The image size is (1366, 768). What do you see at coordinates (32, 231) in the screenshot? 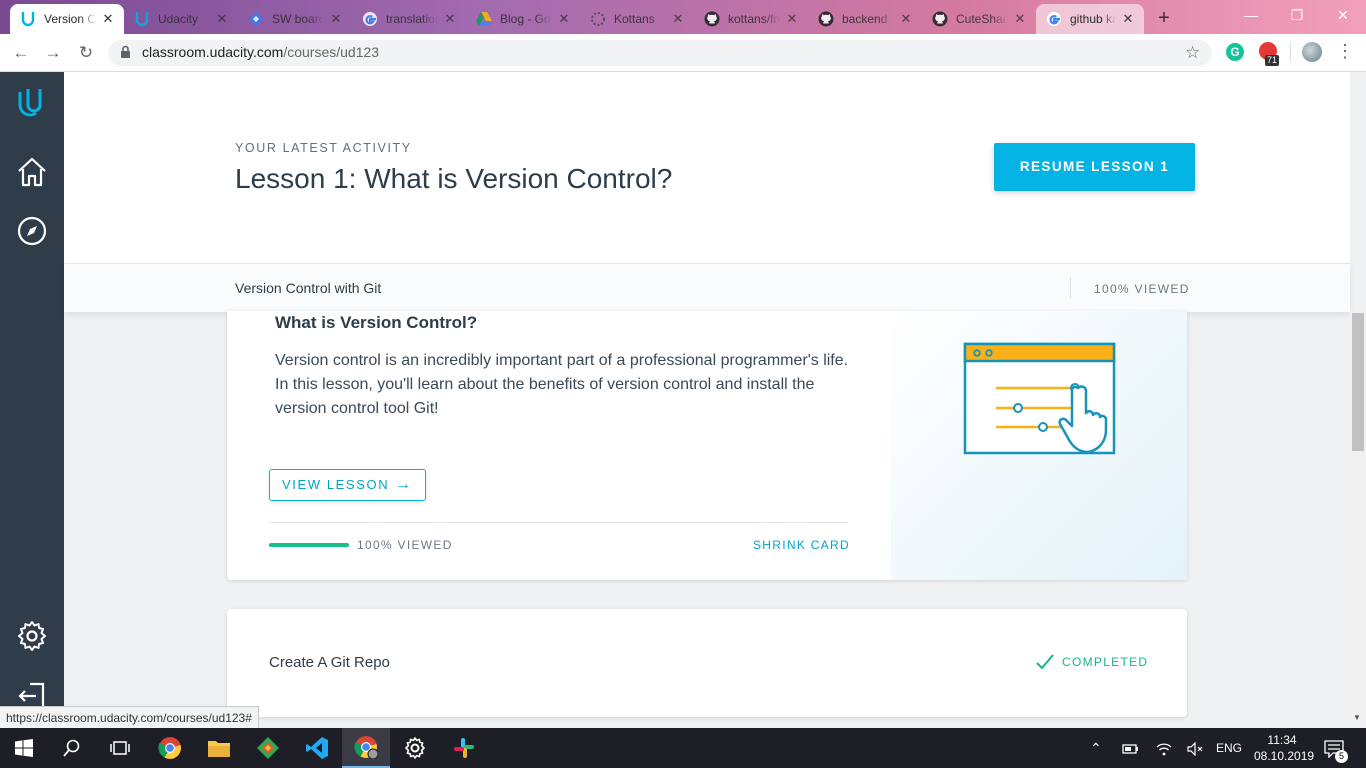
I see `compass-icon` at bounding box center [32, 231].